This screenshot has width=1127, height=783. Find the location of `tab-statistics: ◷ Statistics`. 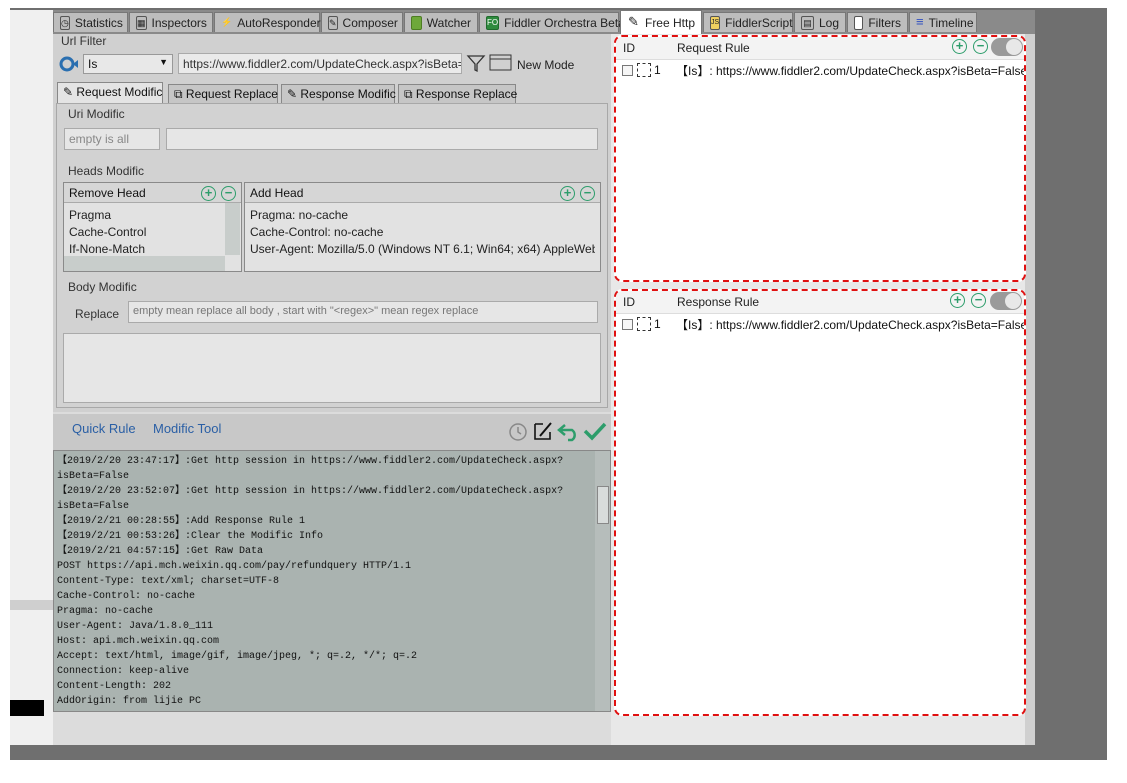

tab-statistics: ◷ Statistics is located at coordinates (90, 22).